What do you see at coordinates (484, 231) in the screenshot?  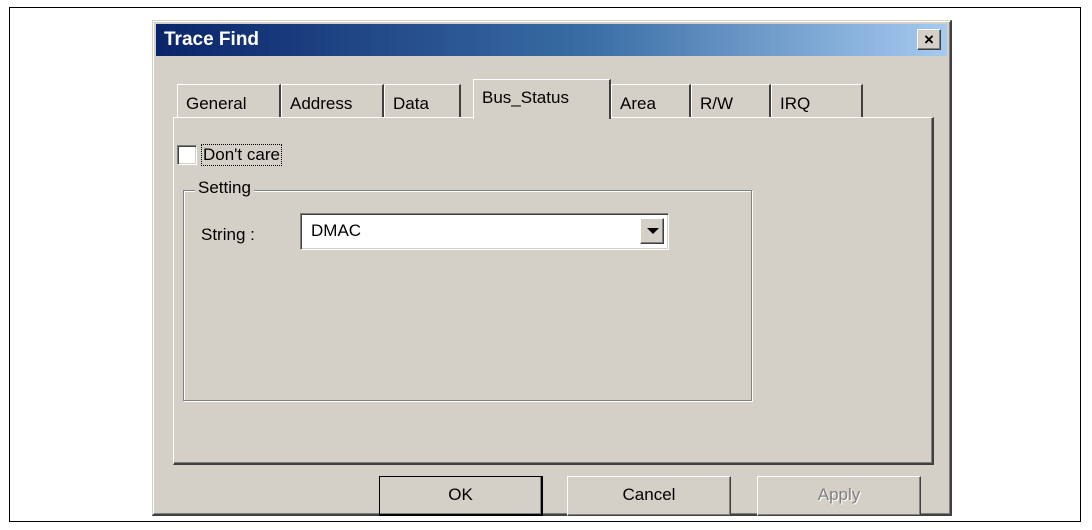 I see `string-combobox: DMAC` at bounding box center [484, 231].